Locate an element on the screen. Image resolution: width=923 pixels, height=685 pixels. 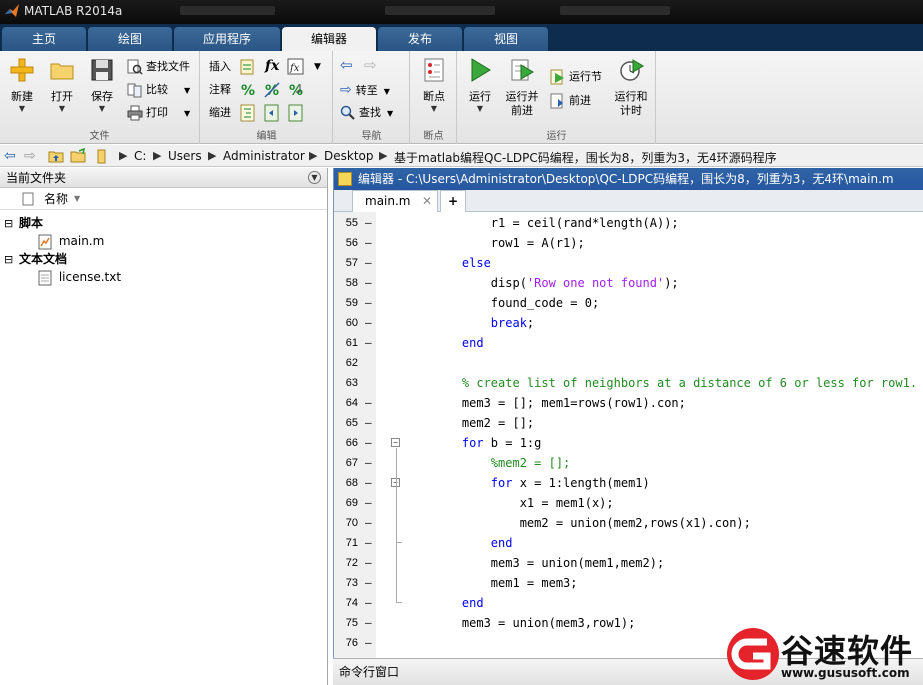
line-number: 74 is located at coordinates (346, 603).